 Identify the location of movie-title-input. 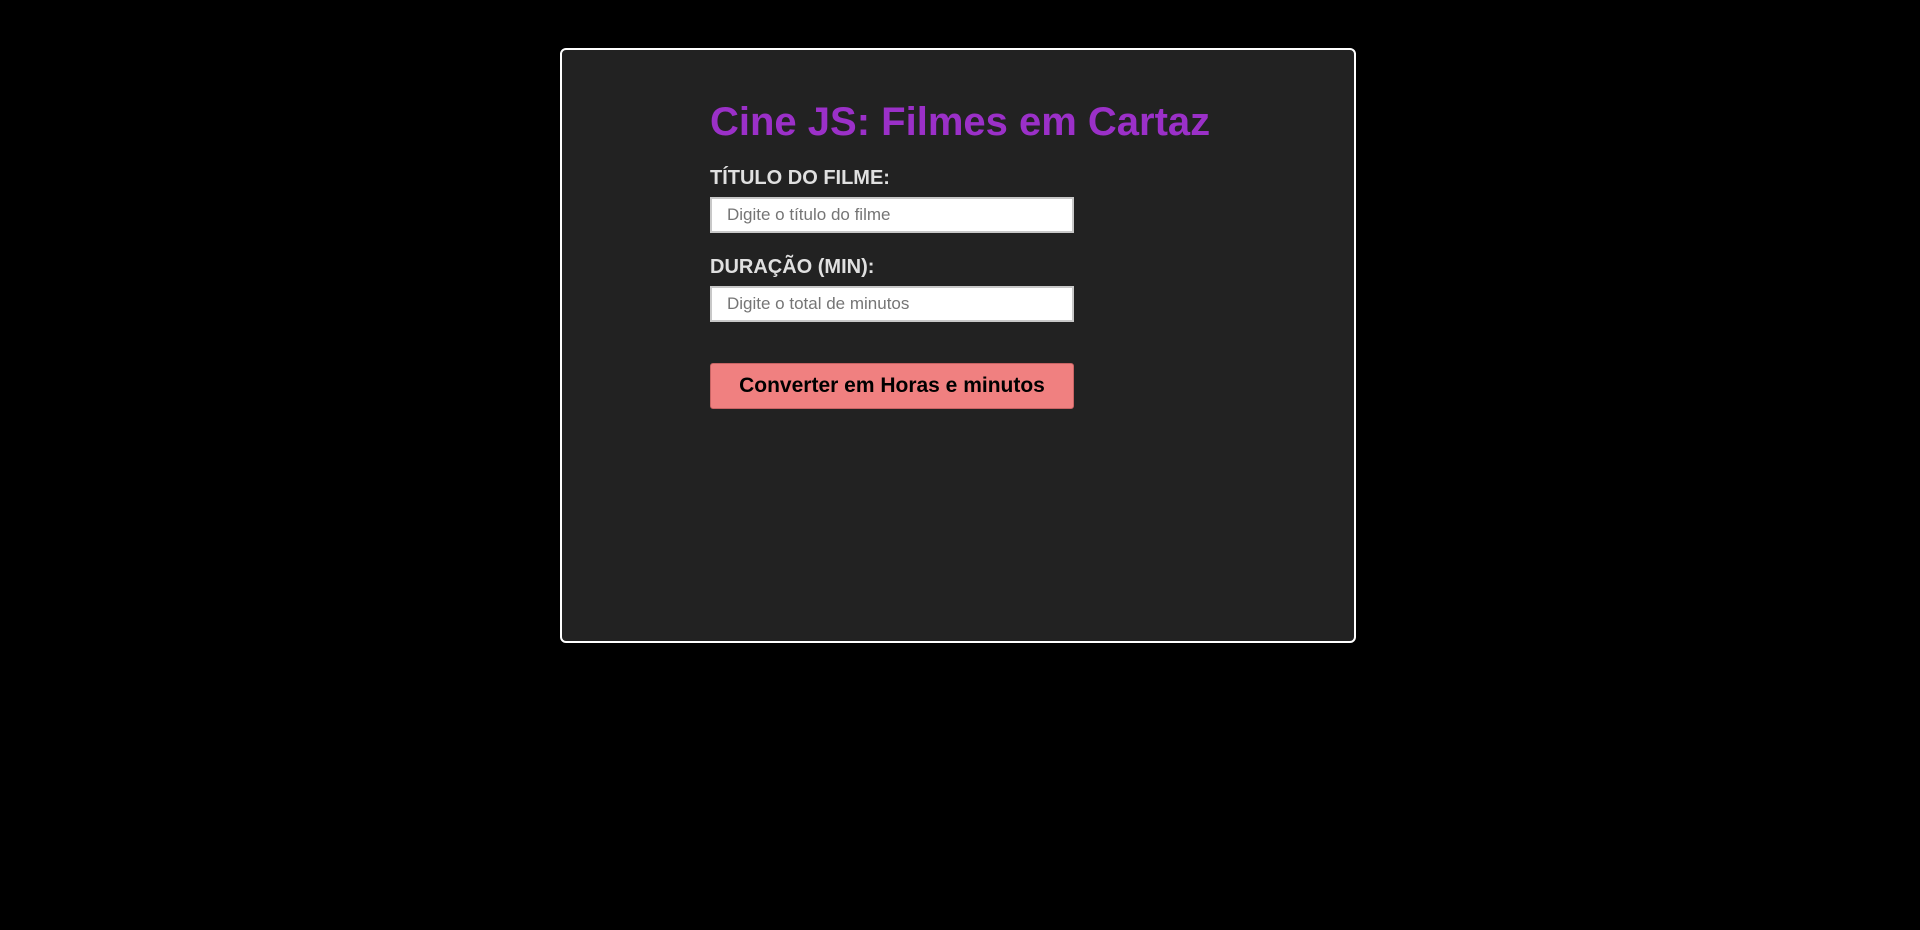
(892, 215).